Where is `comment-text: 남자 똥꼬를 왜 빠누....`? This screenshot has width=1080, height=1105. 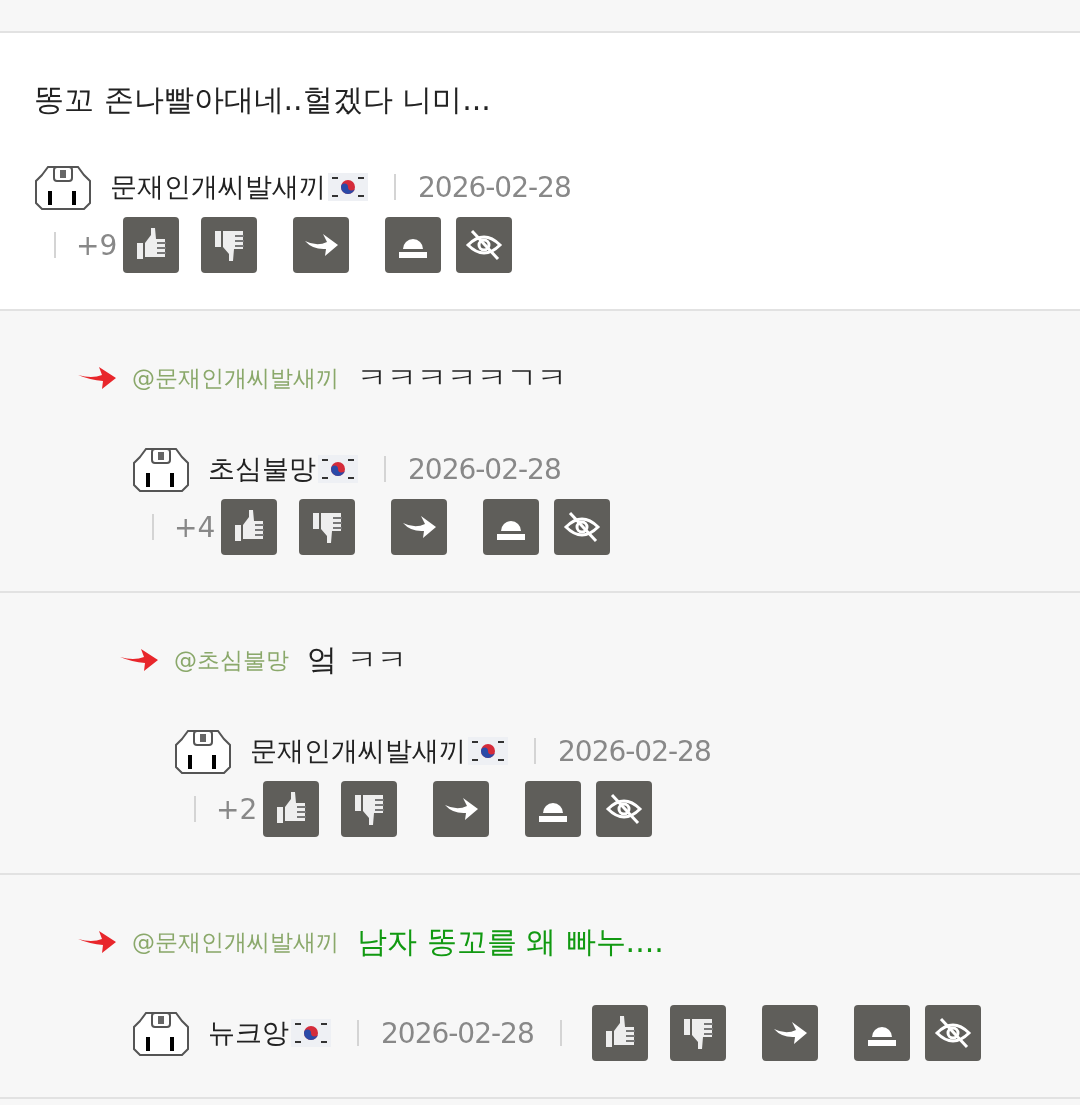
comment-text: 남자 똥꼬를 왜 빠누.... is located at coordinates (510, 941).